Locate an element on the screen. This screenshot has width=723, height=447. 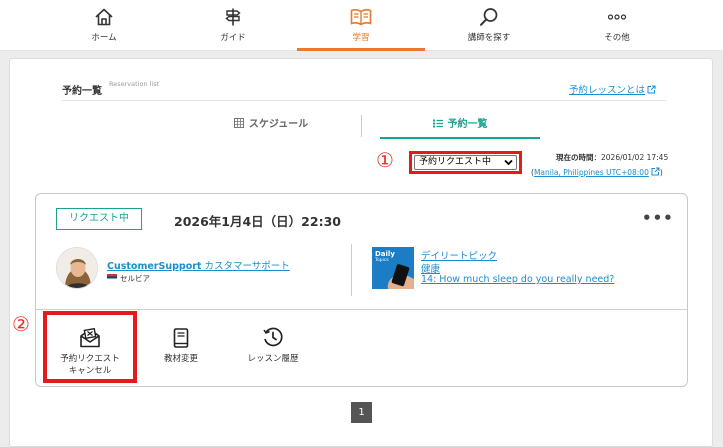
nav-label-guide: ガイド is located at coordinates (233, 38).